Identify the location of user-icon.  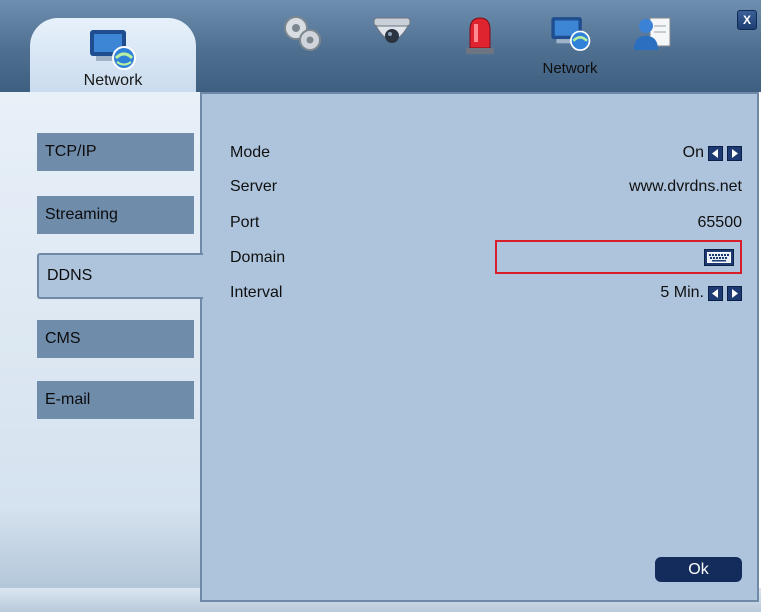
(652, 34).